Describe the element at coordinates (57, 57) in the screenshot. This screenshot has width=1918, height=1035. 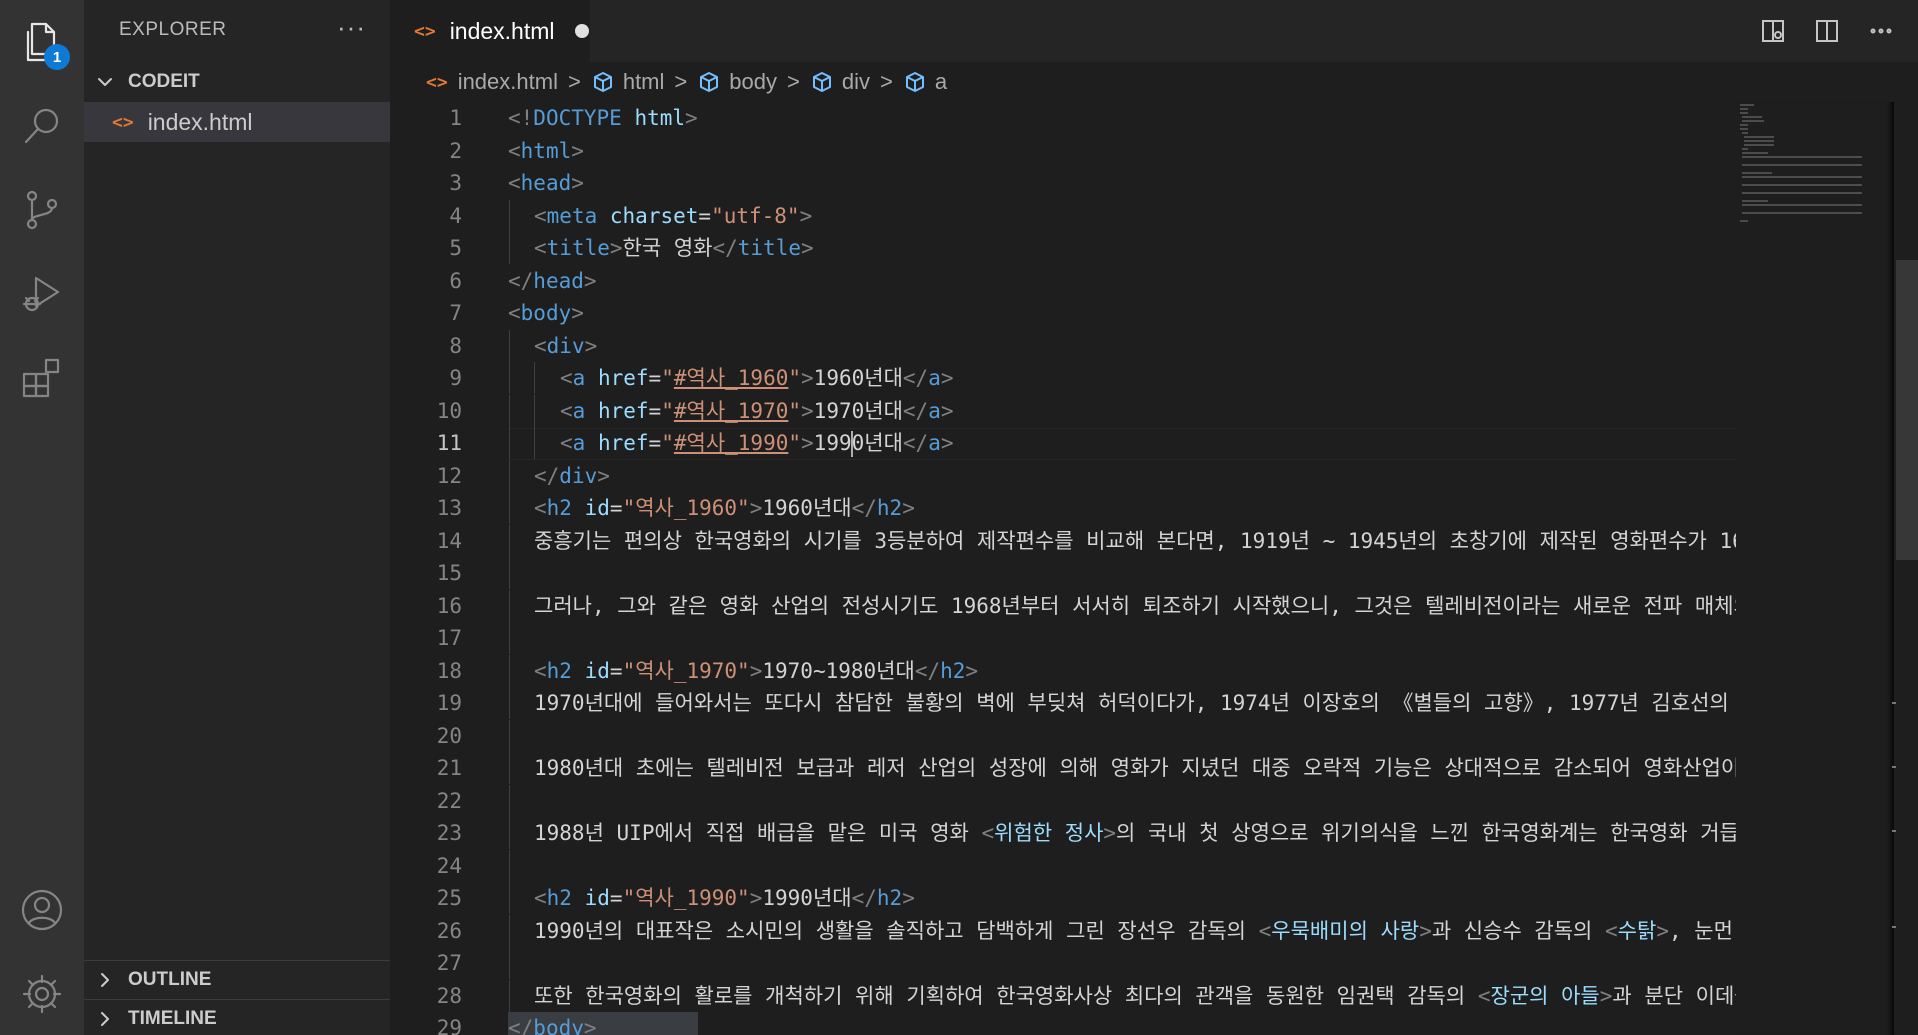
I see `explorer-badge: 1` at that location.